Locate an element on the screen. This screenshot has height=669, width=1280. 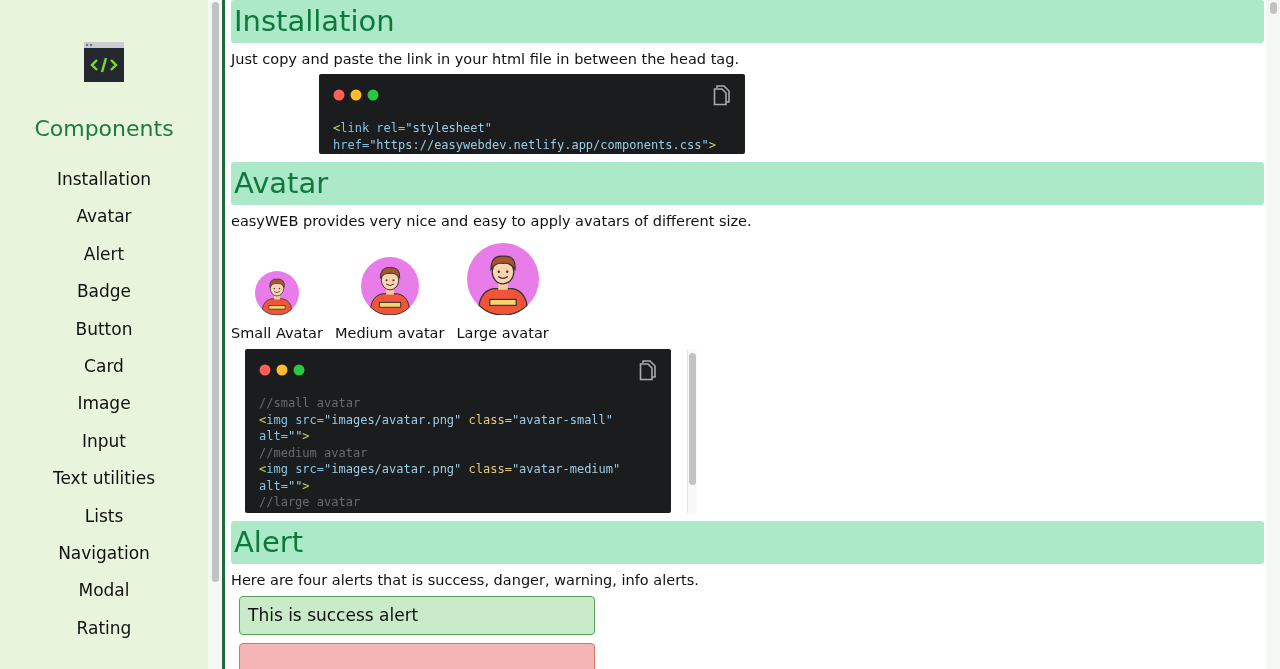
code-line: <img src="images/avatar.png" class="avatar-medium" is located at coordinates (440, 469).